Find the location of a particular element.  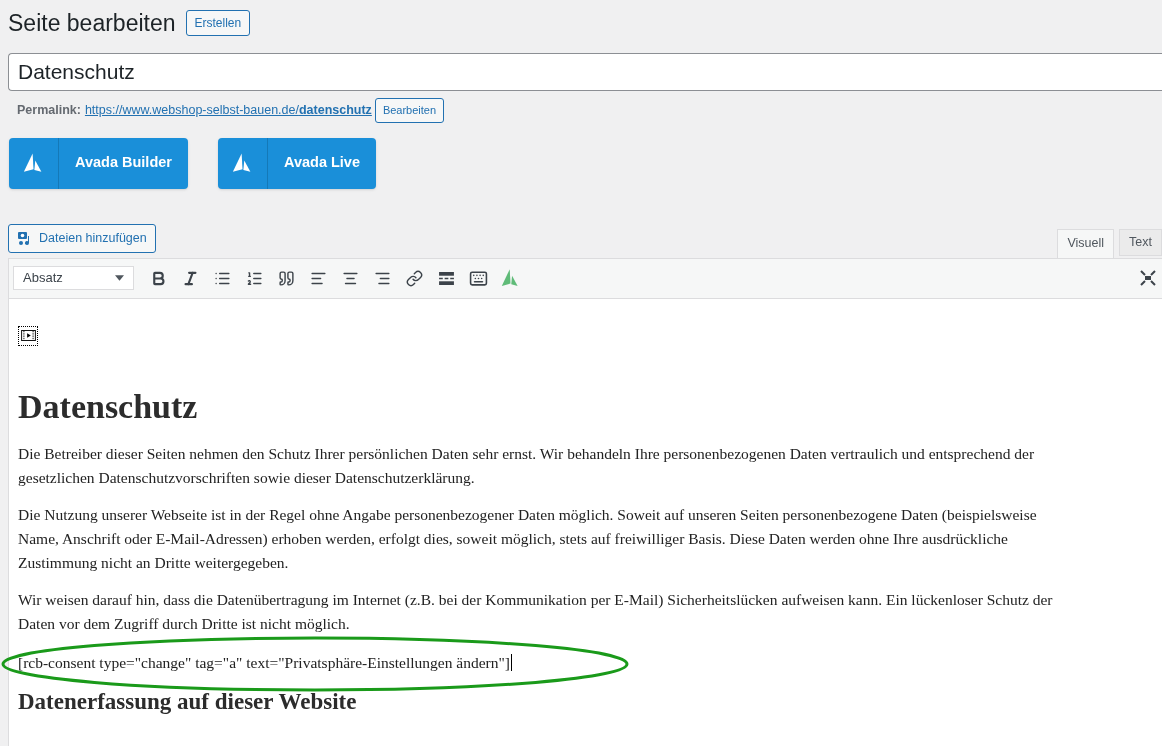

title-field: Datenschutz is located at coordinates (585, 71).